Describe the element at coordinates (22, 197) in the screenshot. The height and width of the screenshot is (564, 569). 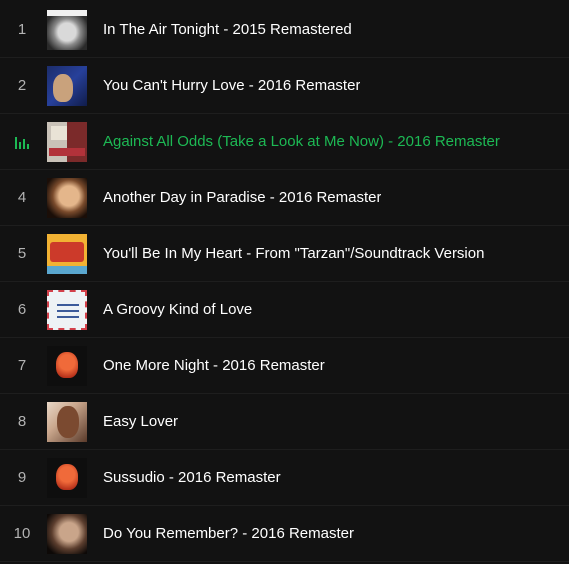
I see `track-number: 4` at that location.